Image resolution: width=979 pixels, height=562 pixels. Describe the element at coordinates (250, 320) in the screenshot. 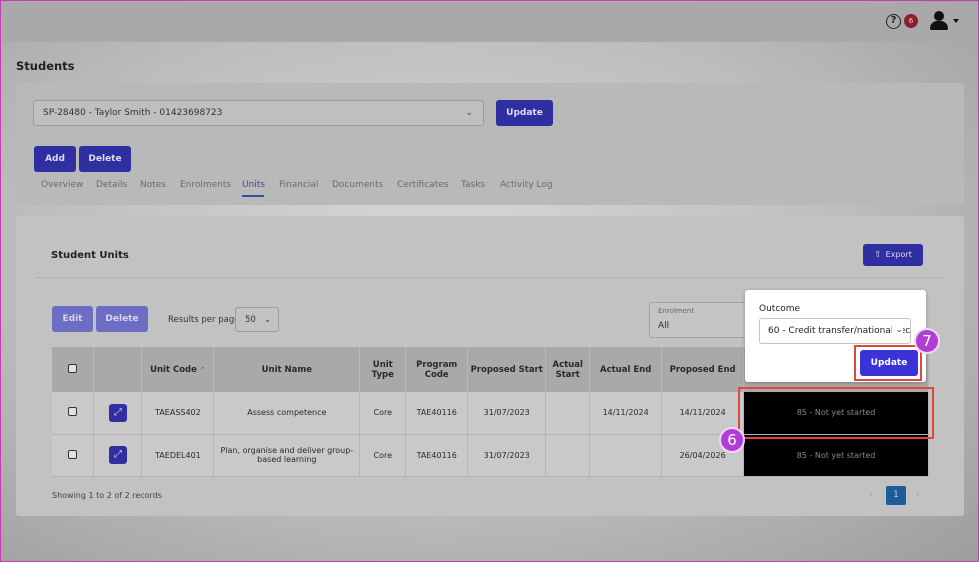

I see `rows-per-page-value: 50` at that location.